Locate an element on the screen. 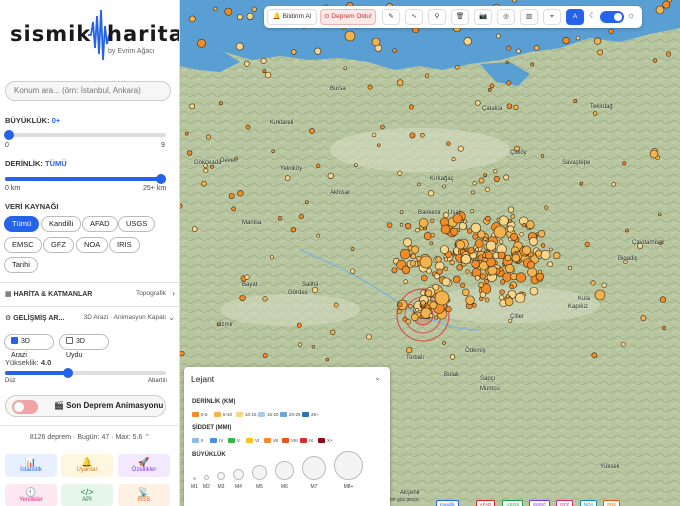 The image size is (680, 506). source-bar-chip: IRIS is located at coordinates (611, 503).